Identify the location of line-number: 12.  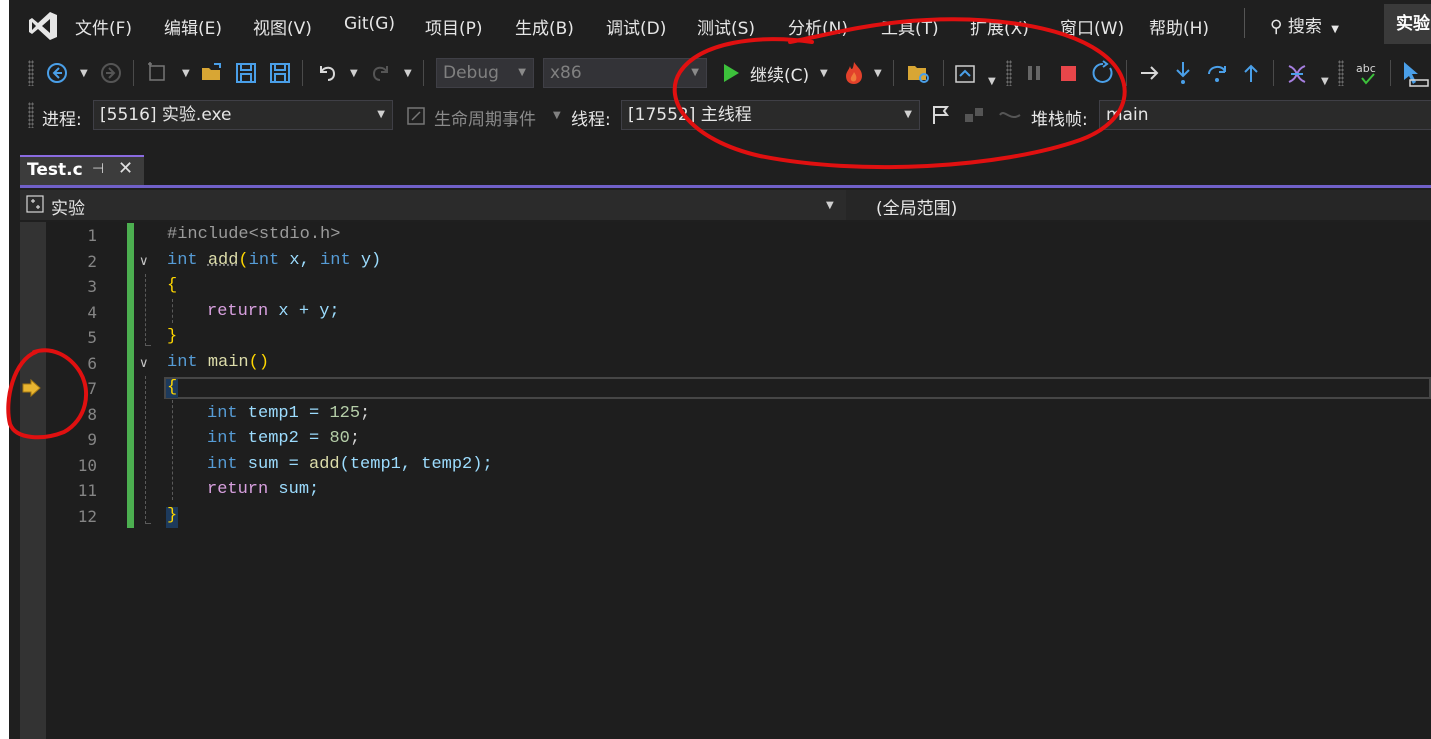
(87, 516).